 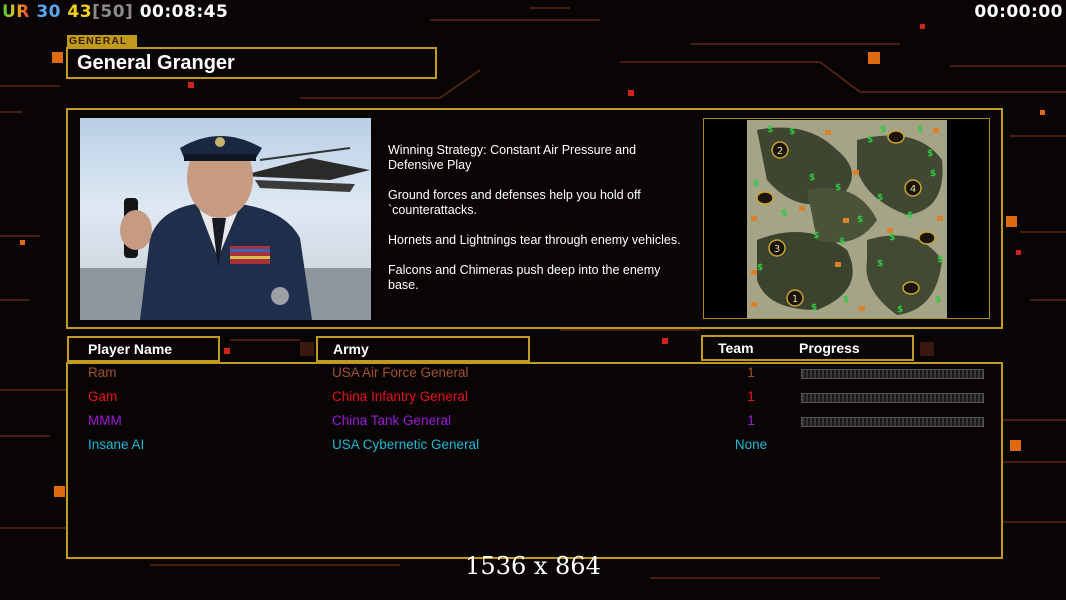 What do you see at coordinates (102, 372) in the screenshot?
I see `player-name: Ram` at bounding box center [102, 372].